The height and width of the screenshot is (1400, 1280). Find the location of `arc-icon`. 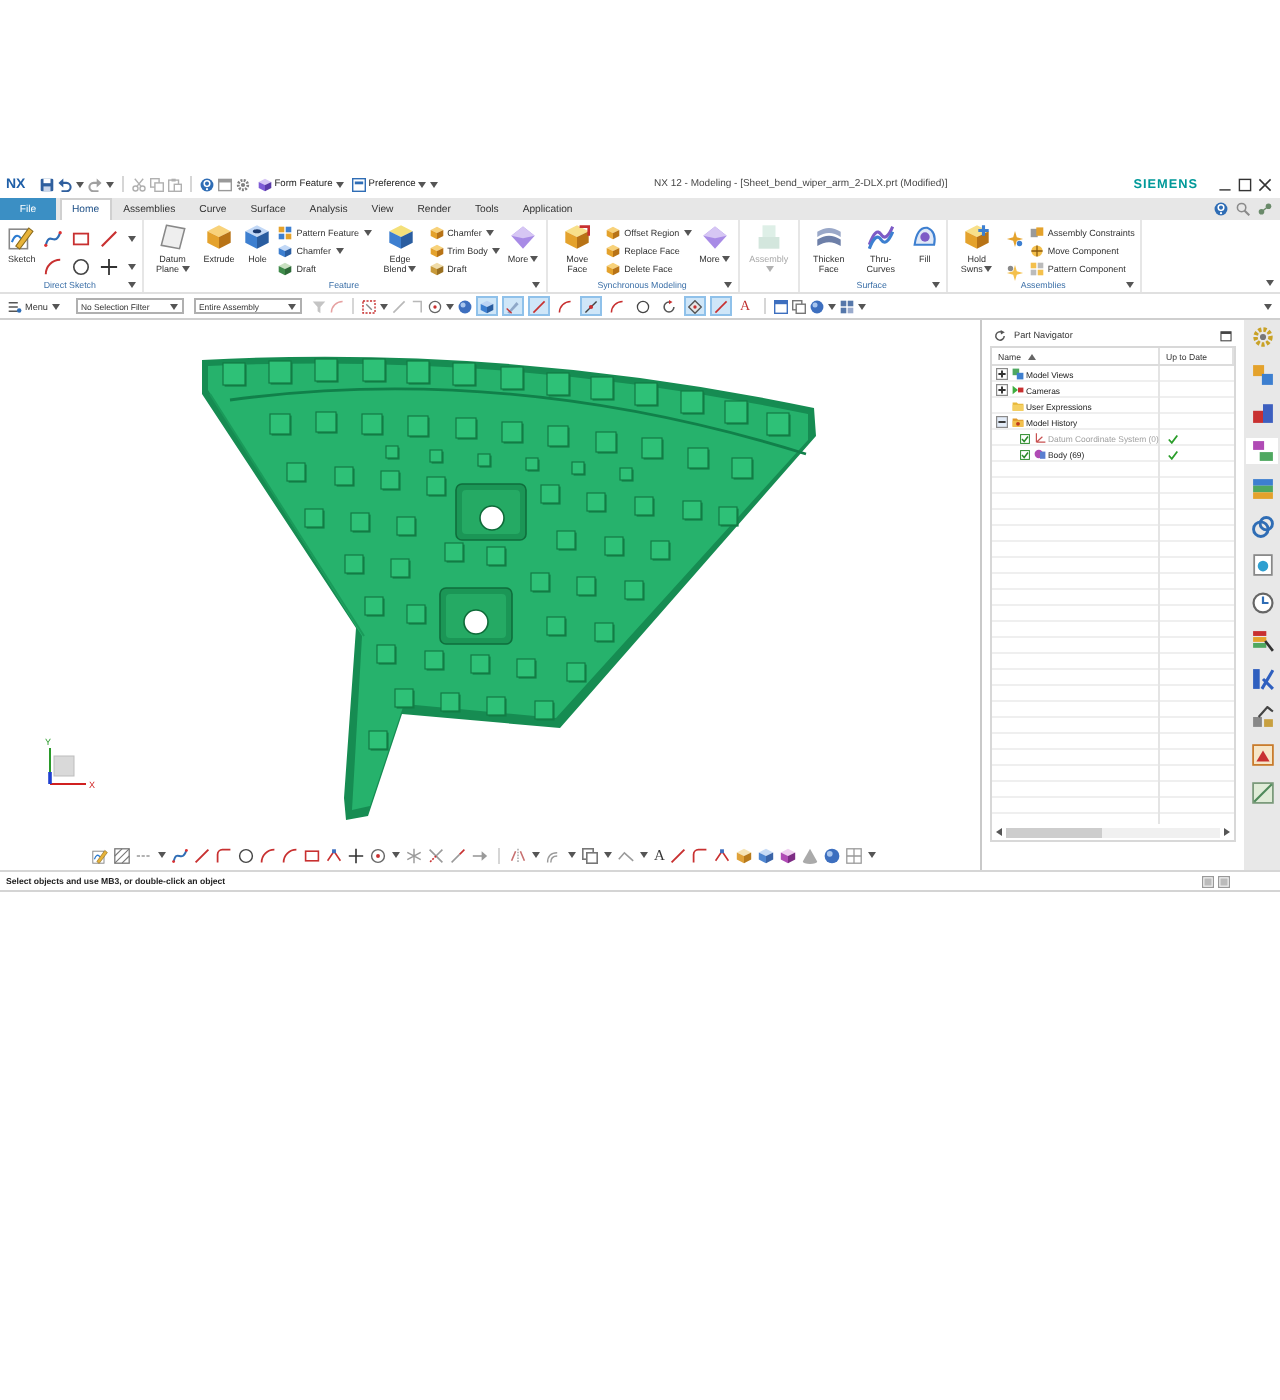

arc-icon is located at coordinates (52, 267).